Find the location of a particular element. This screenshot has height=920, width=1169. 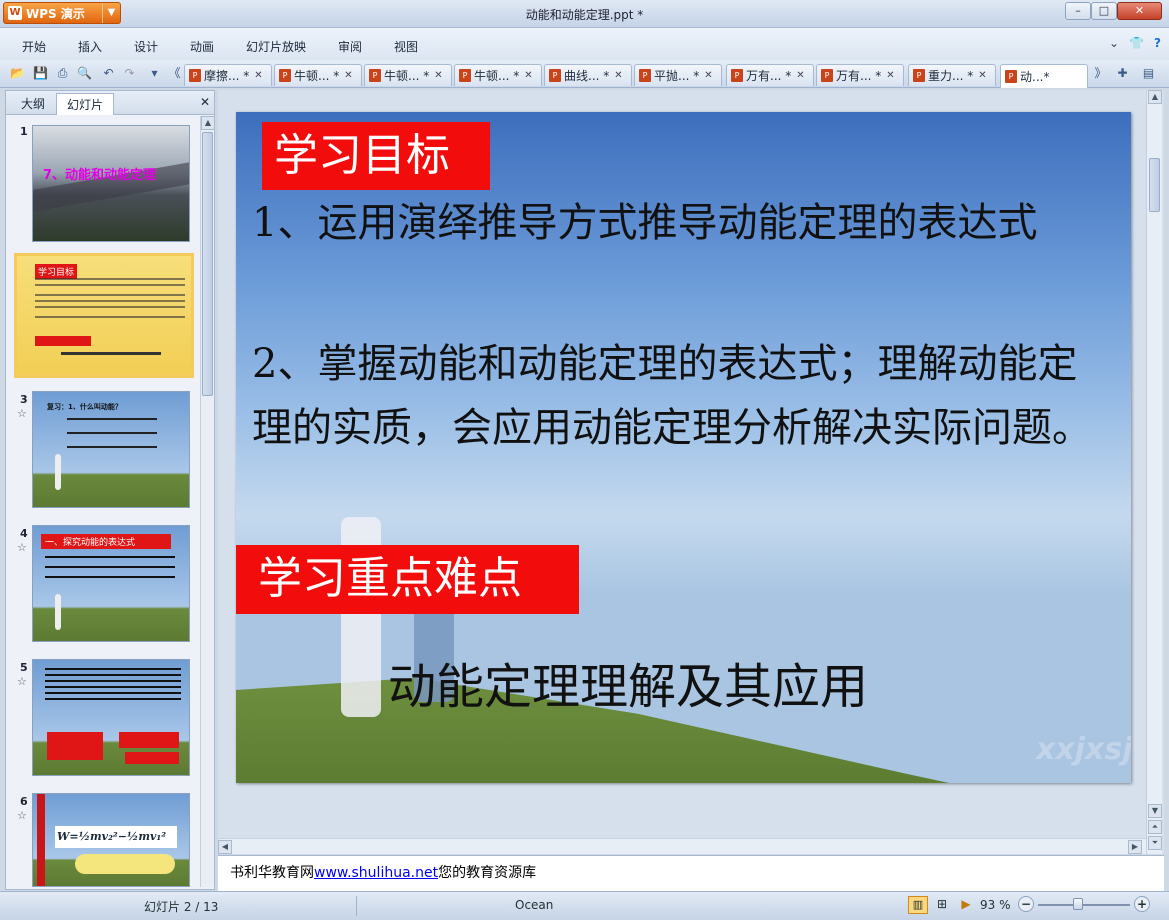

slideshow-icon: ▶ is located at coordinates (966, 905).